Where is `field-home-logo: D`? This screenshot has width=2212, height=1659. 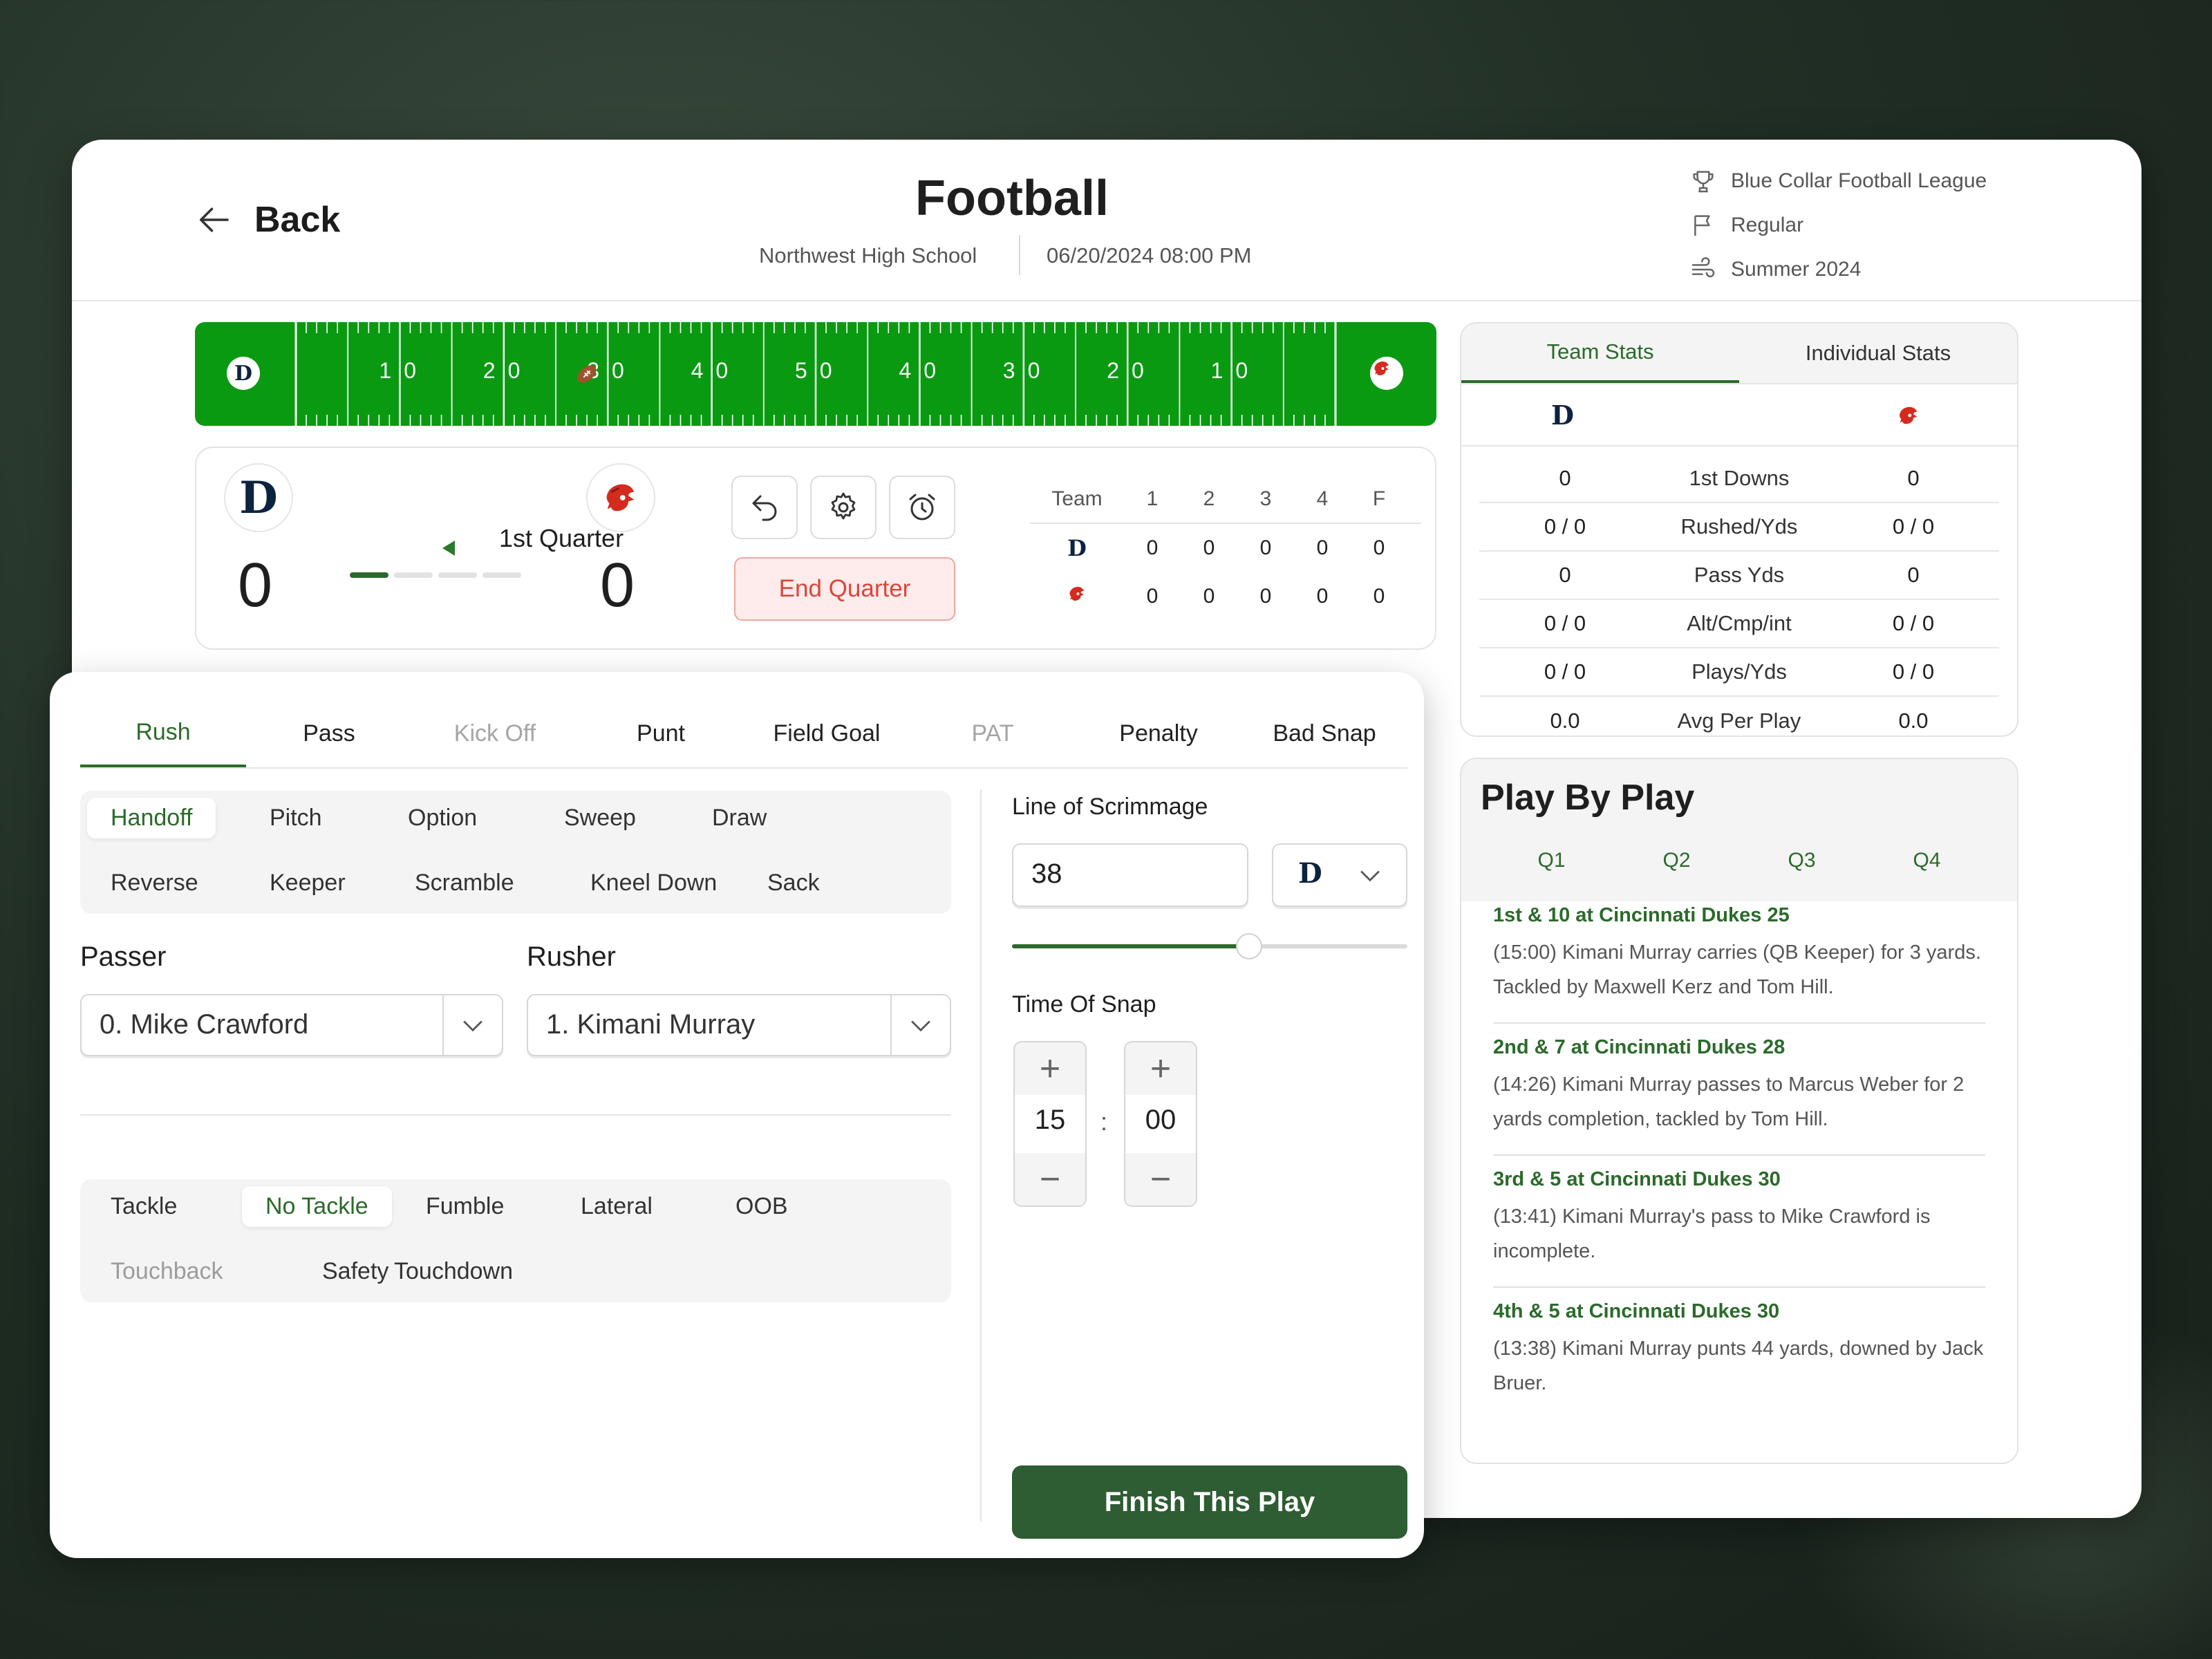
field-home-logo: D is located at coordinates (243, 373).